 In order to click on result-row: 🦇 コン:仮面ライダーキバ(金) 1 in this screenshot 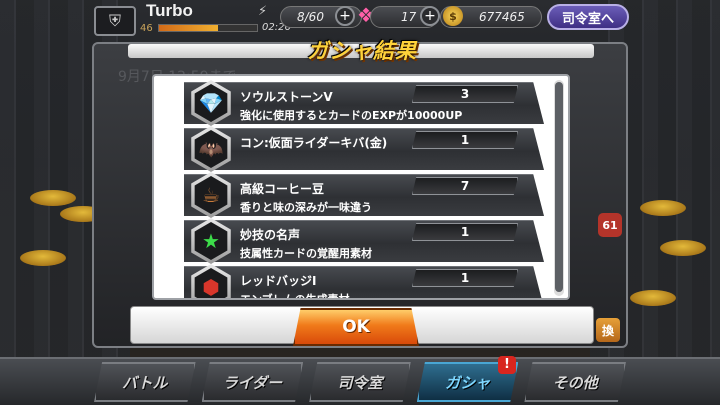, I will do `click(353, 149)`.